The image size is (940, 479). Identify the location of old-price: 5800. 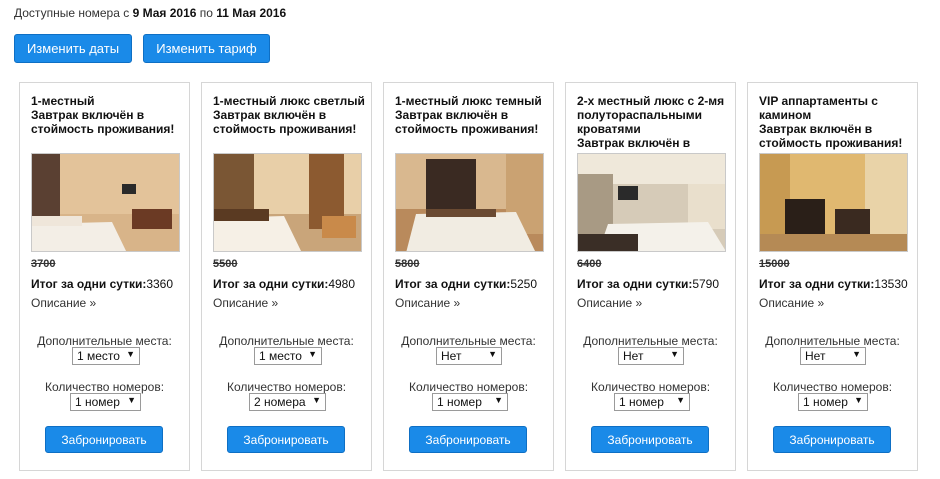
(407, 264).